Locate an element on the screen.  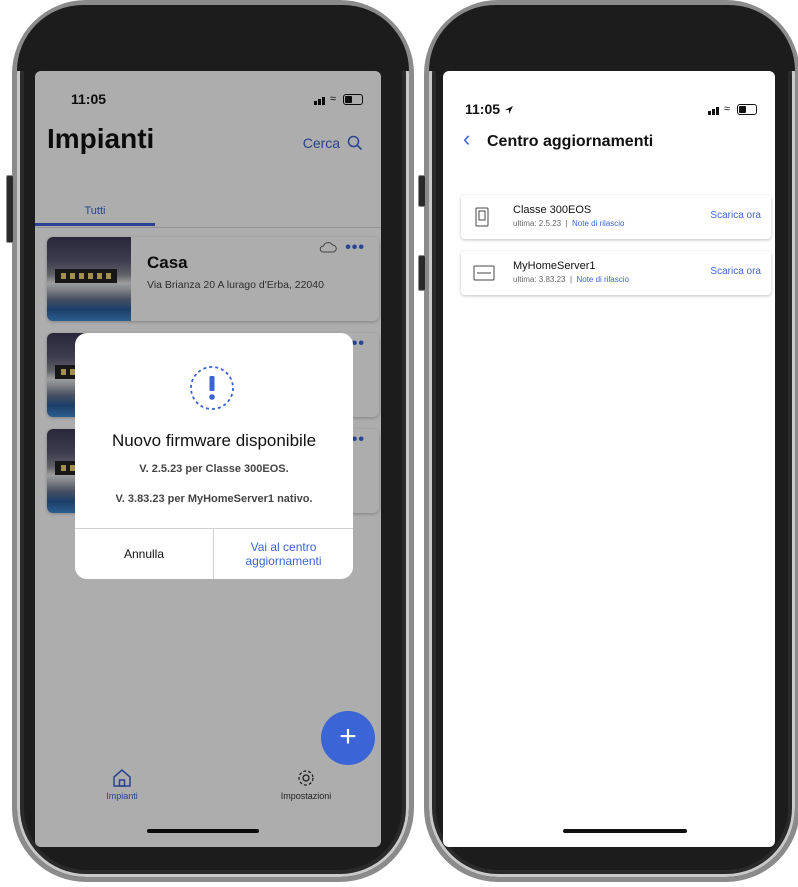
alert-icon is located at coordinates (212, 388).